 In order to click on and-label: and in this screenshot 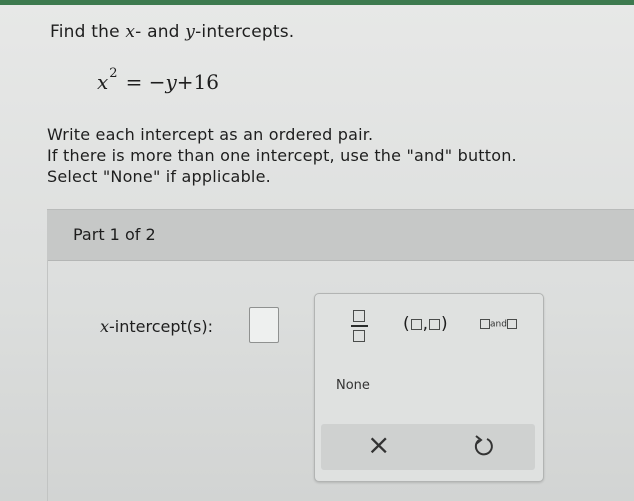, I will do `click(498, 324)`.